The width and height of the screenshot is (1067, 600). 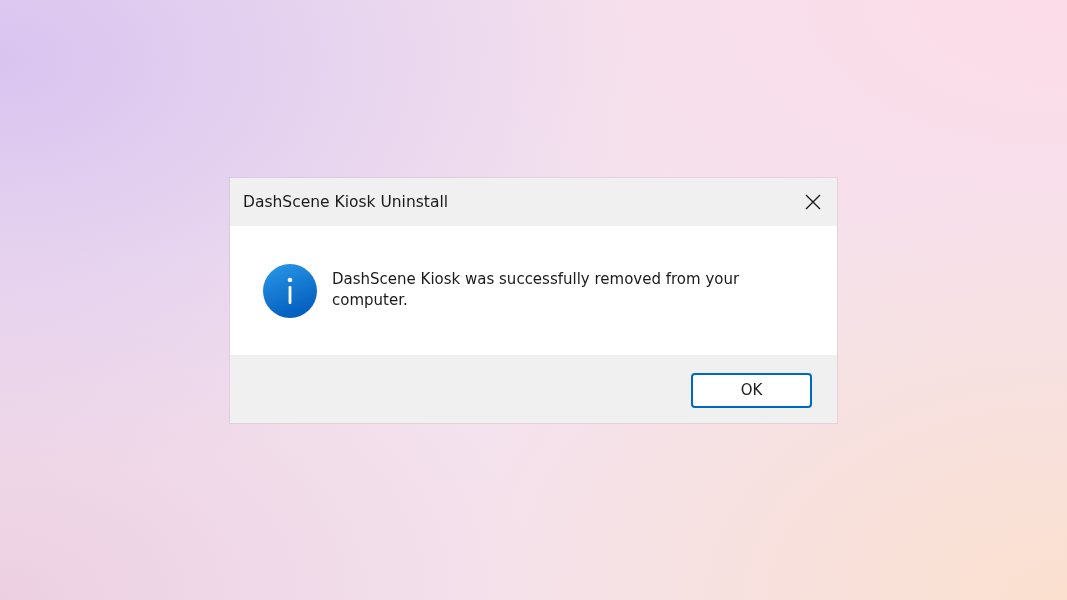 I want to click on info-icon, so click(x=290, y=290).